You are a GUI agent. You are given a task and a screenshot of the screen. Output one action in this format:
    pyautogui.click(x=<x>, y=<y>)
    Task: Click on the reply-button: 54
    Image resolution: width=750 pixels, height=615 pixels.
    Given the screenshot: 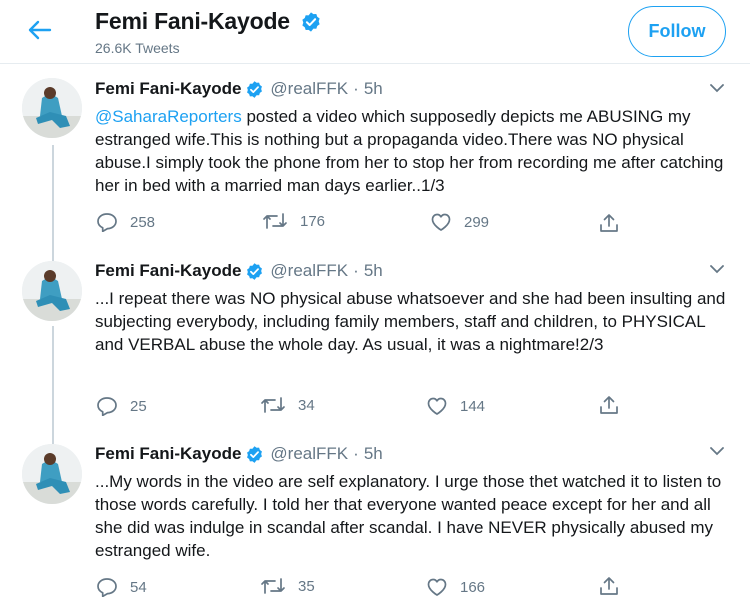 What is the action you would take?
    pyautogui.click(x=121, y=587)
    